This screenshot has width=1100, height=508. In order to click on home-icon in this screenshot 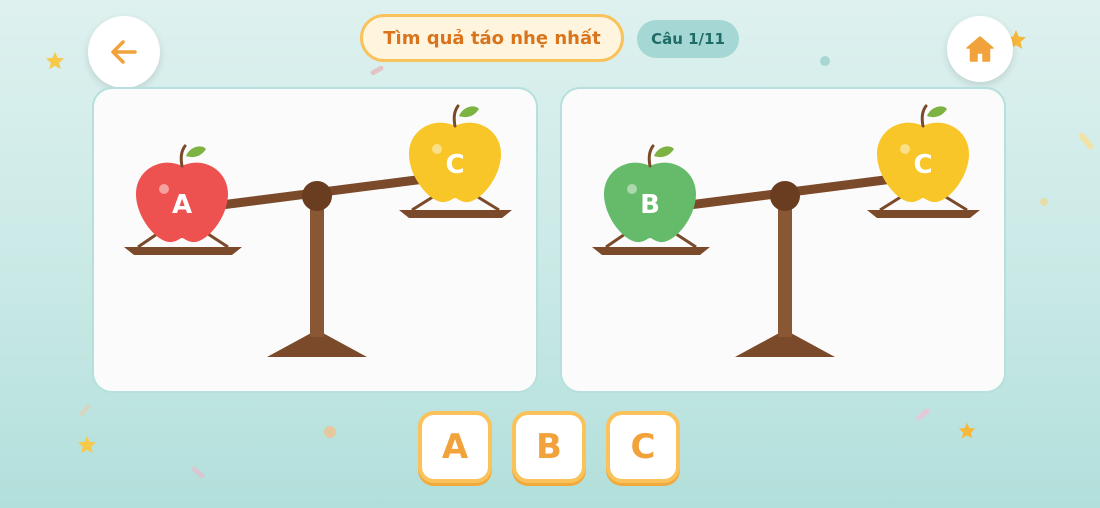, I will do `click(980, 49)`.